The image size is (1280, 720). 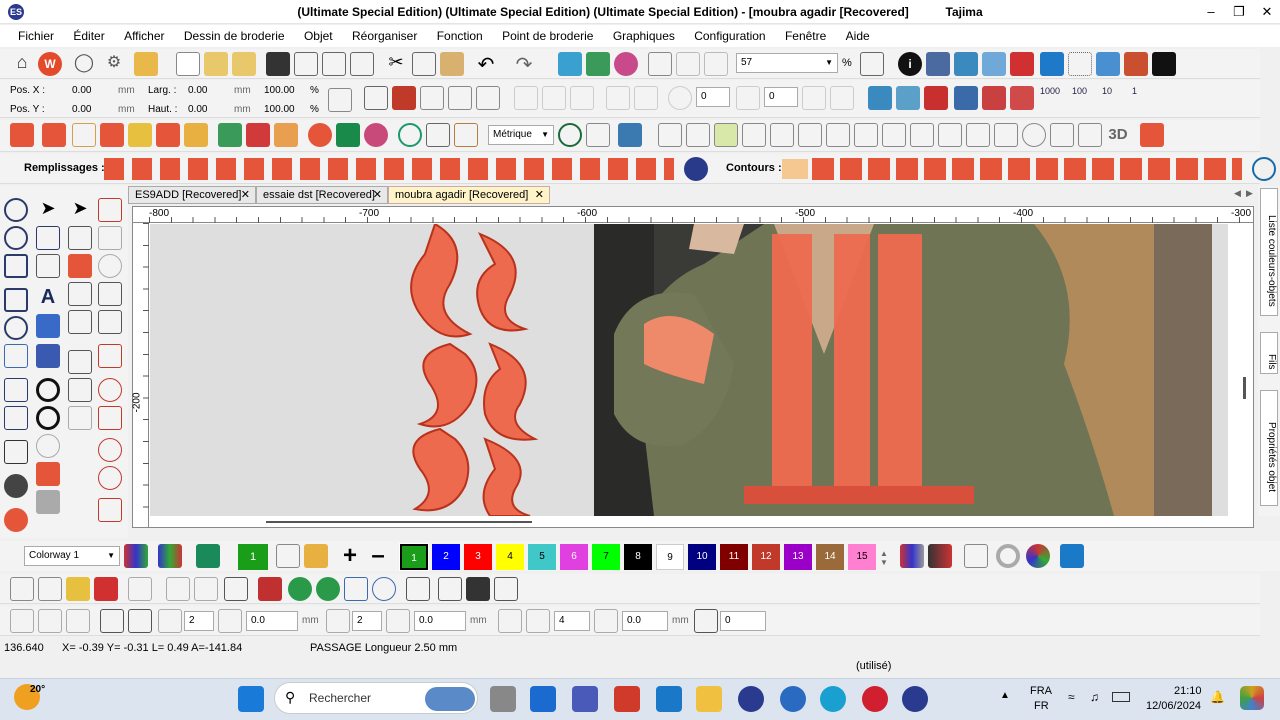 I want to click on star-icon, so click(x=286, y=135).